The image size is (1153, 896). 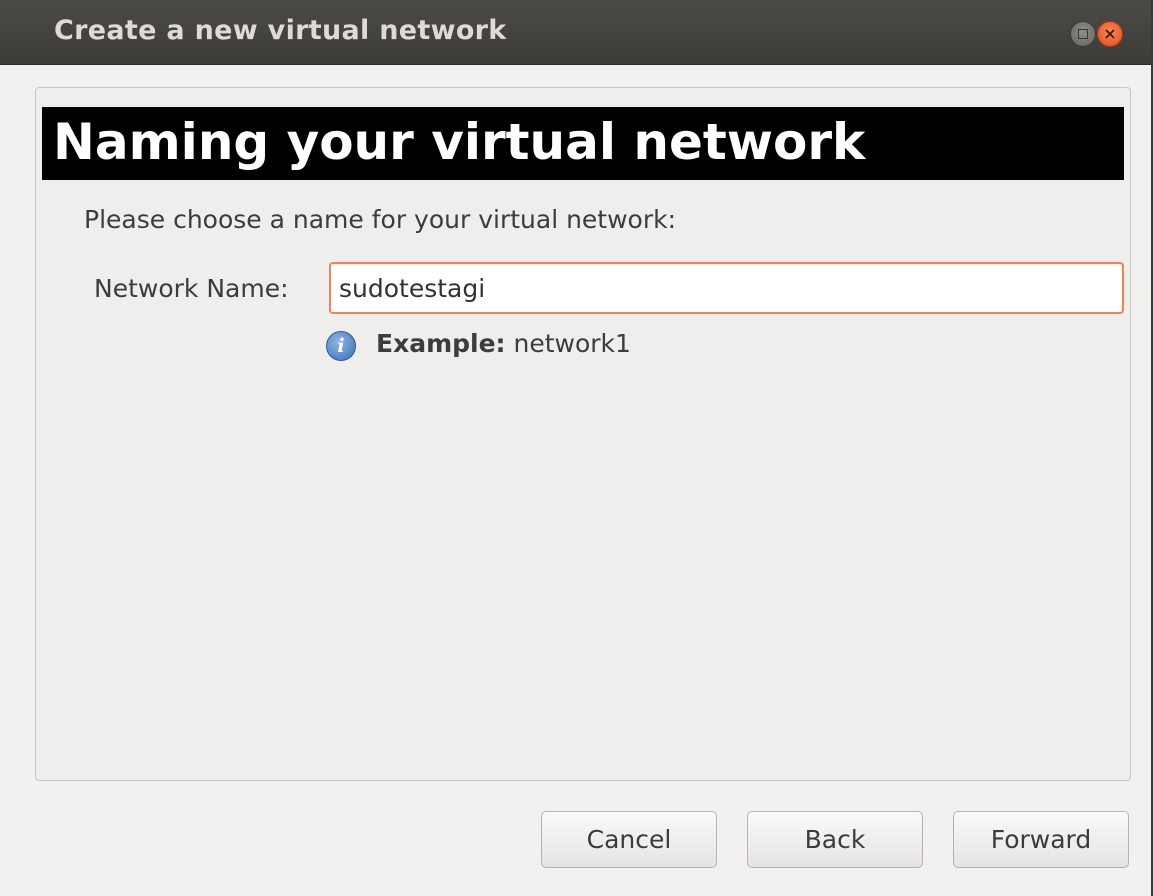 I want to click on example-label: Example:, so click(x=441, y=343).